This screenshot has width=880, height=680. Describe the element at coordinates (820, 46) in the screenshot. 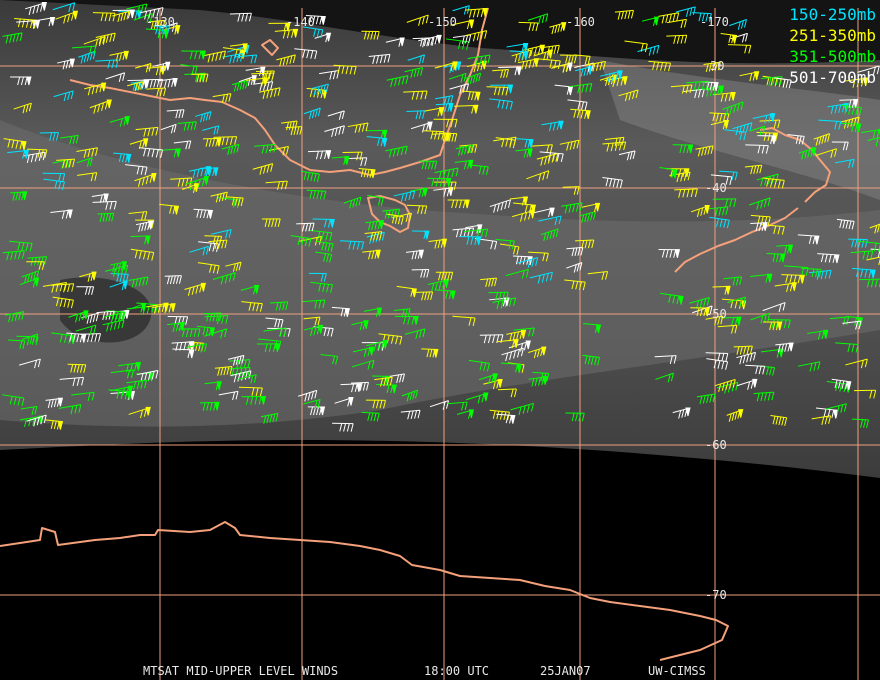

I see `pressure-level-legend: 150-250mb 251-350mb 351-500mb 501-700mb` at that location.